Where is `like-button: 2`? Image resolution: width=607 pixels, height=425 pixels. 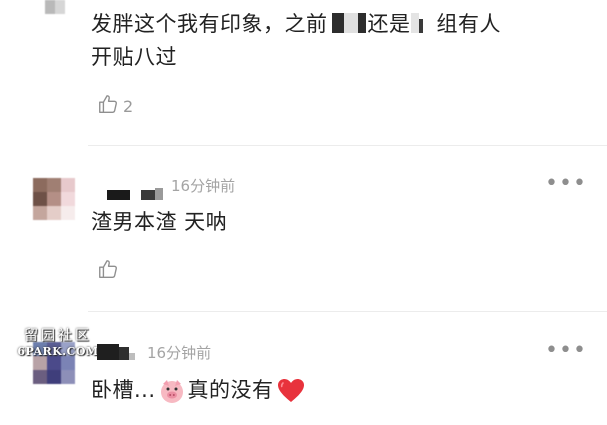 like-button: 2 is located at coordinates (115, 106).